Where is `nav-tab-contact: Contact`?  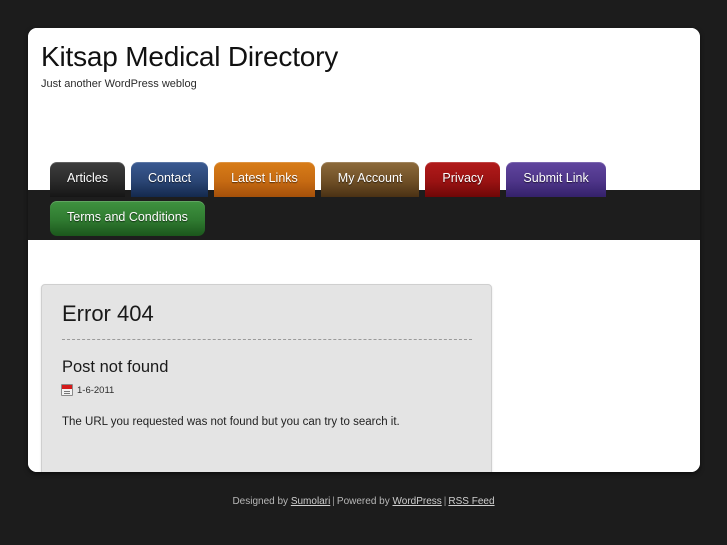 nav-tab-contact: Contact is located at coordinates (169, 179).